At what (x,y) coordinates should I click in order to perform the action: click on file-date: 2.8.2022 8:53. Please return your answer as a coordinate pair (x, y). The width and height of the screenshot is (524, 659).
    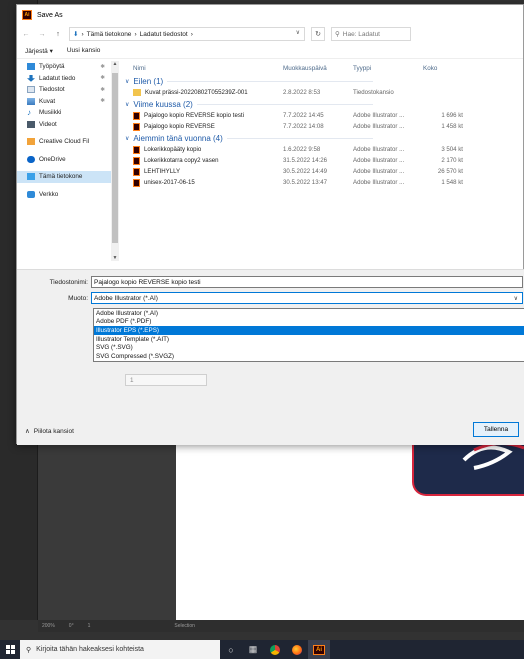
    Looking at the image, I should click on (302, 92).